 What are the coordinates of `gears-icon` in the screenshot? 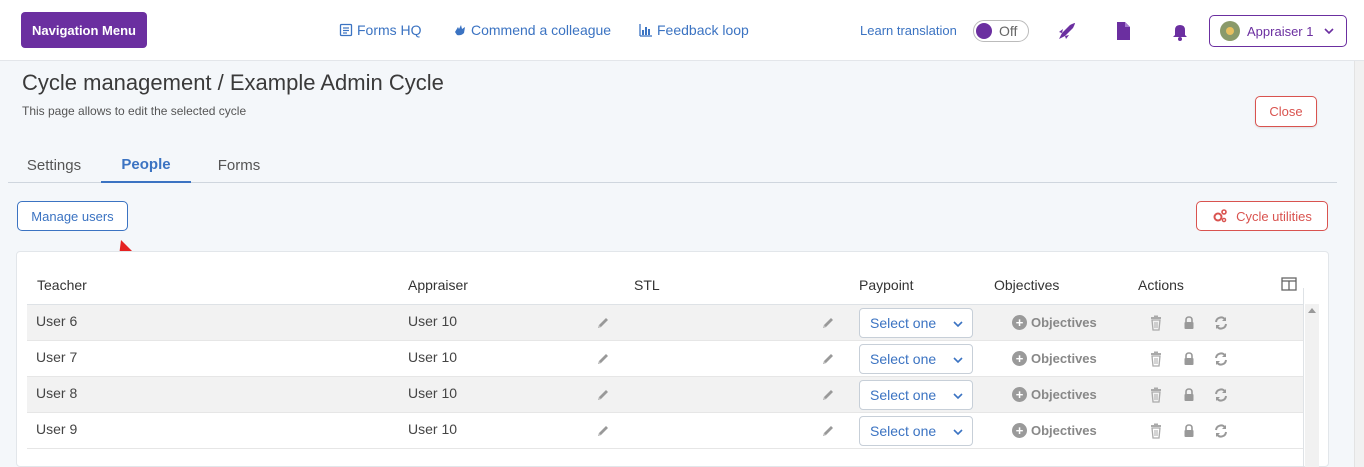 It's located at (1220, 216).